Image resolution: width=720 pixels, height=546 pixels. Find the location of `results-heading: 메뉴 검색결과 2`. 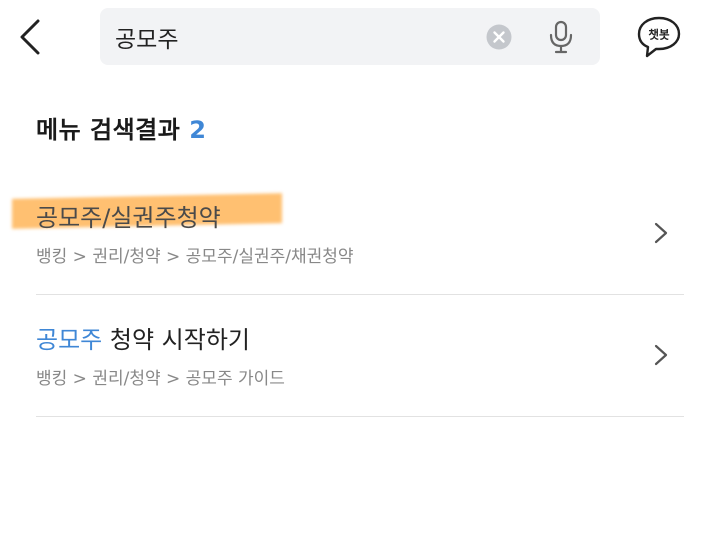

results-heading: 메뉴 검색결과 2 is located at coordinates (121, 127).